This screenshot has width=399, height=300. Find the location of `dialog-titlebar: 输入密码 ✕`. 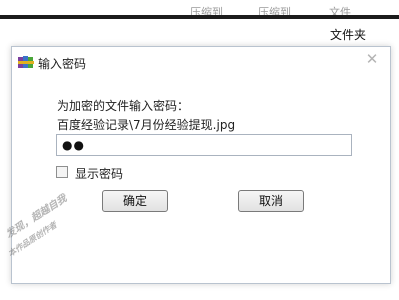

dialog-titlebar: 输入密码 ✕ is located at coordinates (201, 62).